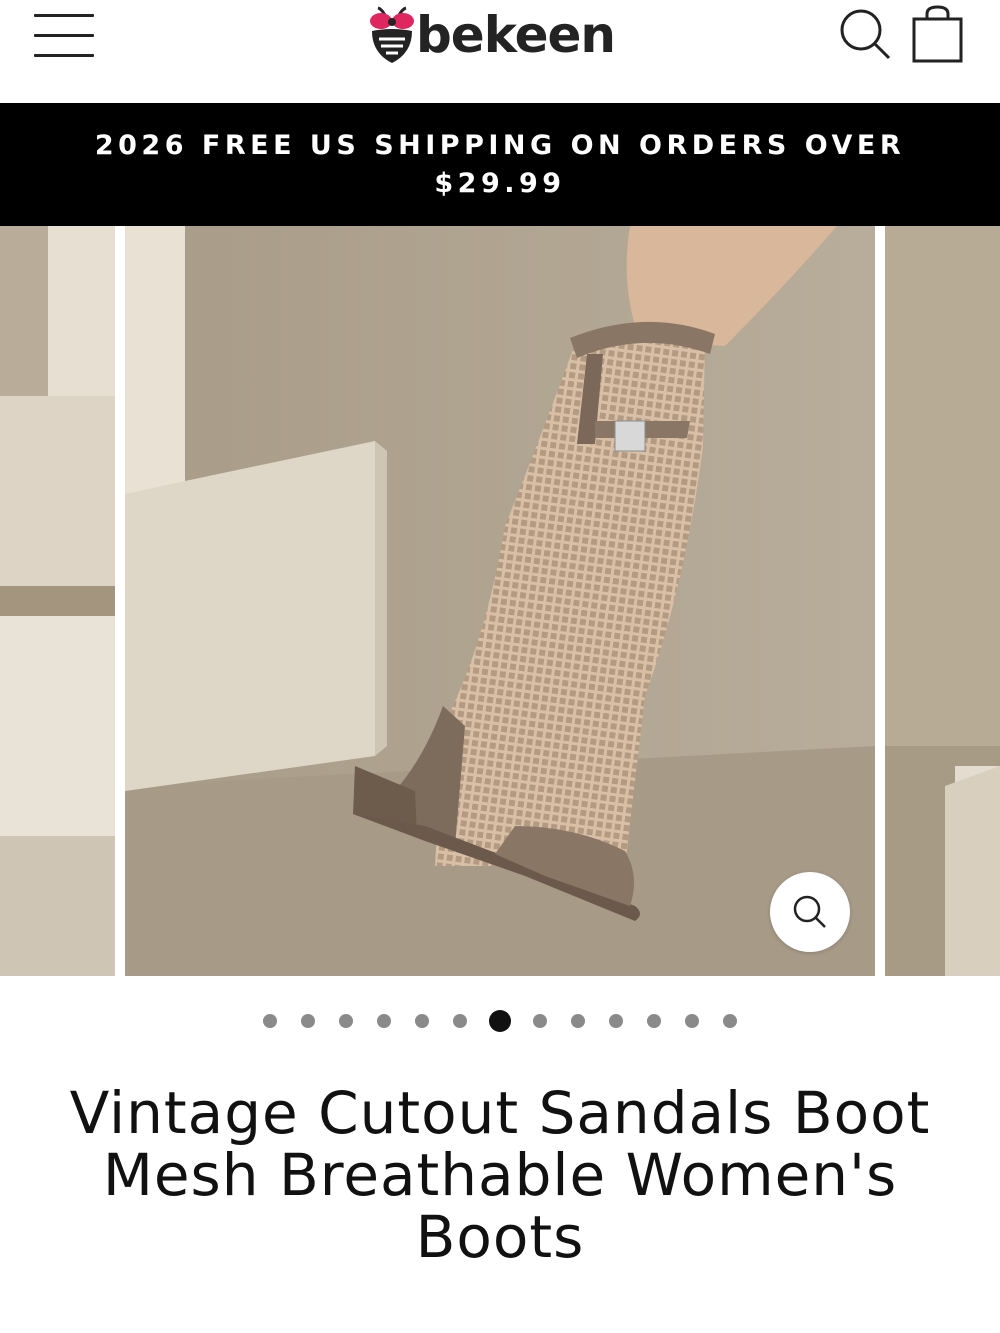 Image resolution: width=1000 pixels, height=1333 pixels. I want to click on carousel-dot-active, so click(500, 1021).